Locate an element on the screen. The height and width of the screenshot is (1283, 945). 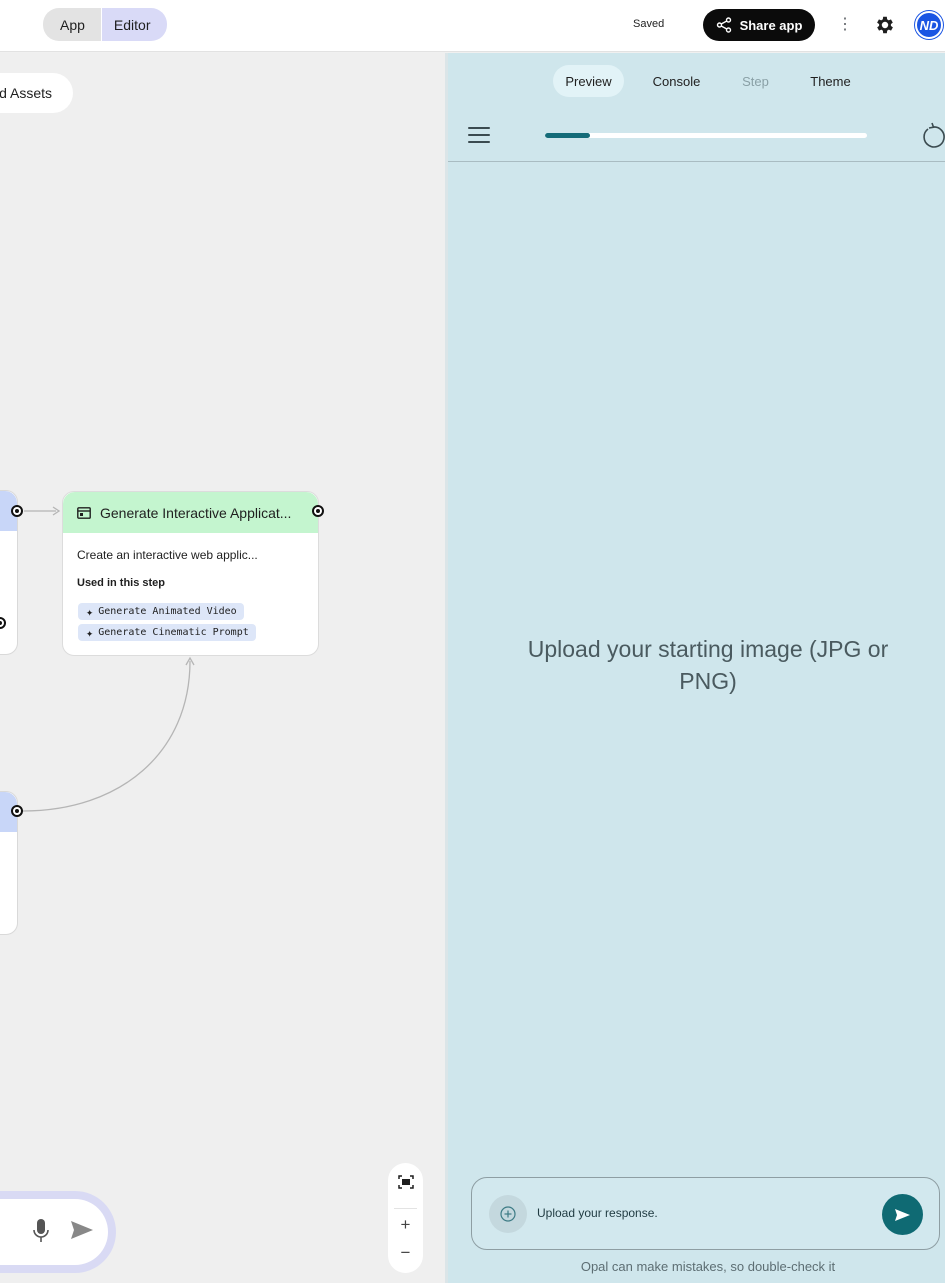
progress-bar is located at coordinates (706, 135).